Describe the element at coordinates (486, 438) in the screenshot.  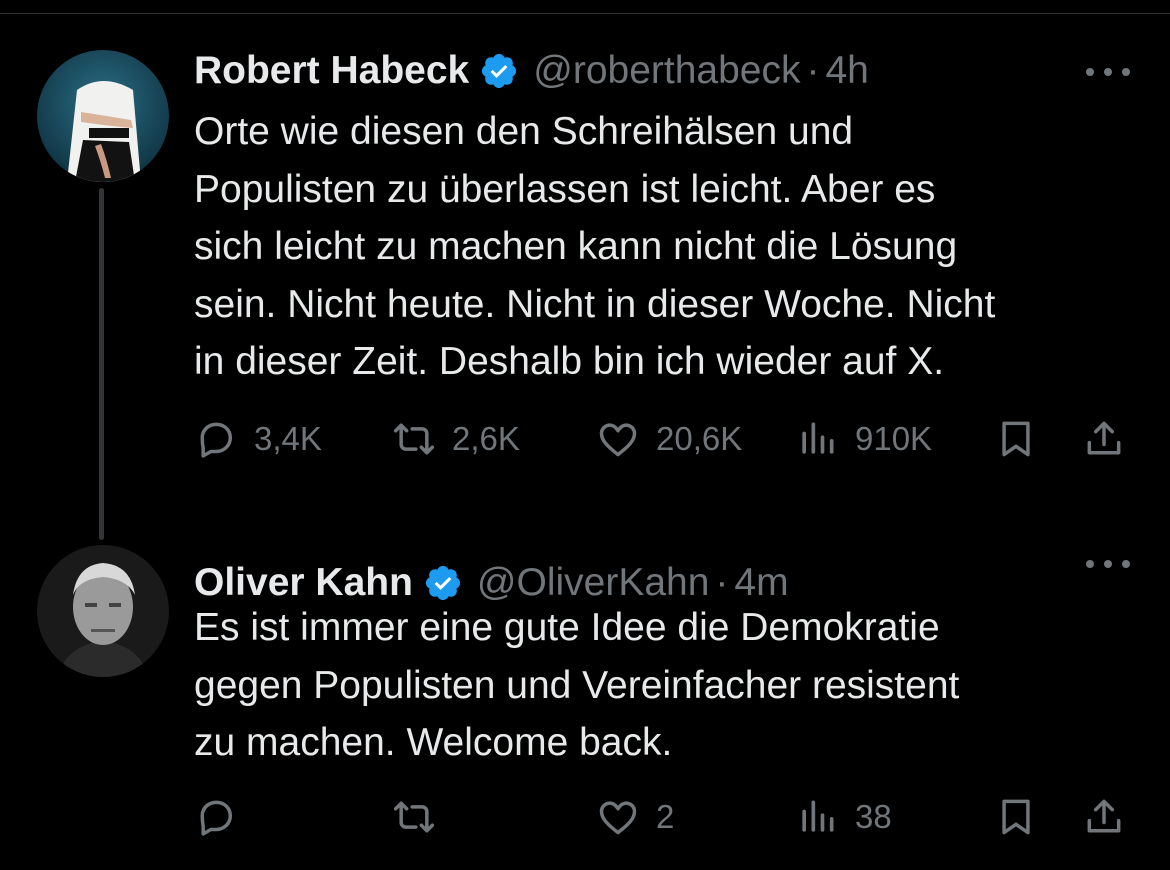
I see `retweet-count: 2,6K` at that location.